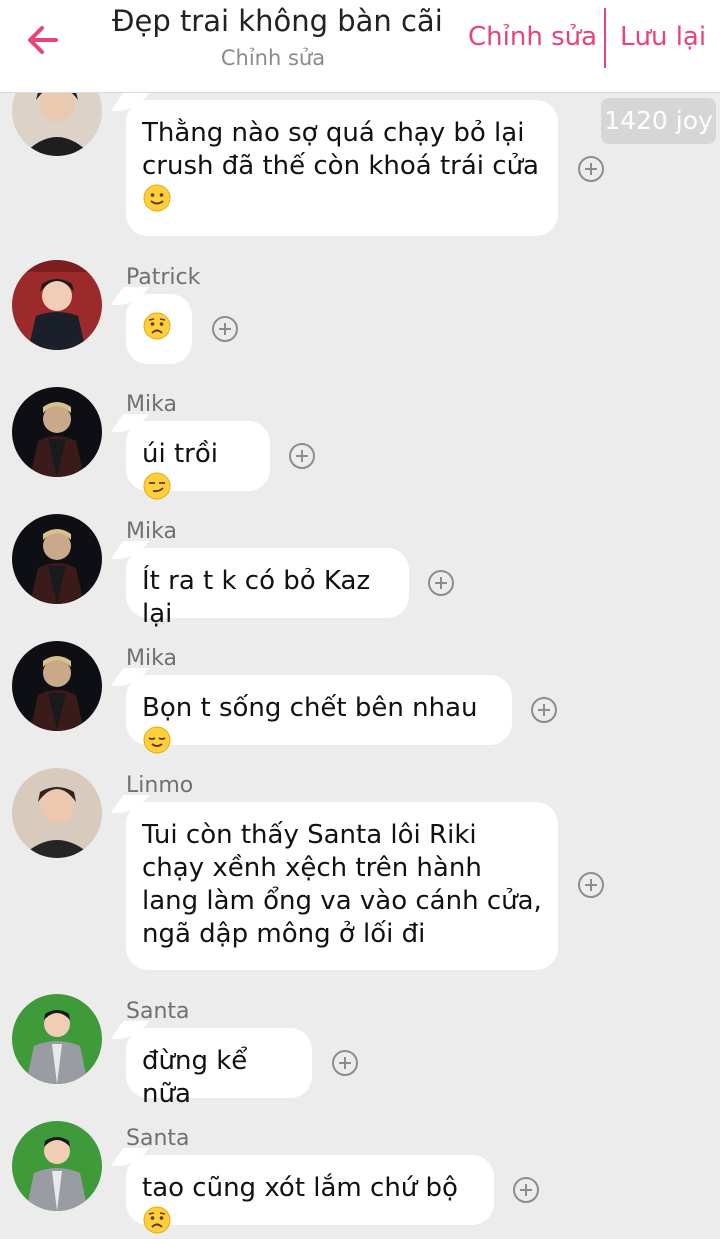 The height and width of the screenshot is (1239, 720). What do you see at coordinates (663, 37) in the screenshot?
I see `save-button: Lưu lại` at bounding box center [663, 37].